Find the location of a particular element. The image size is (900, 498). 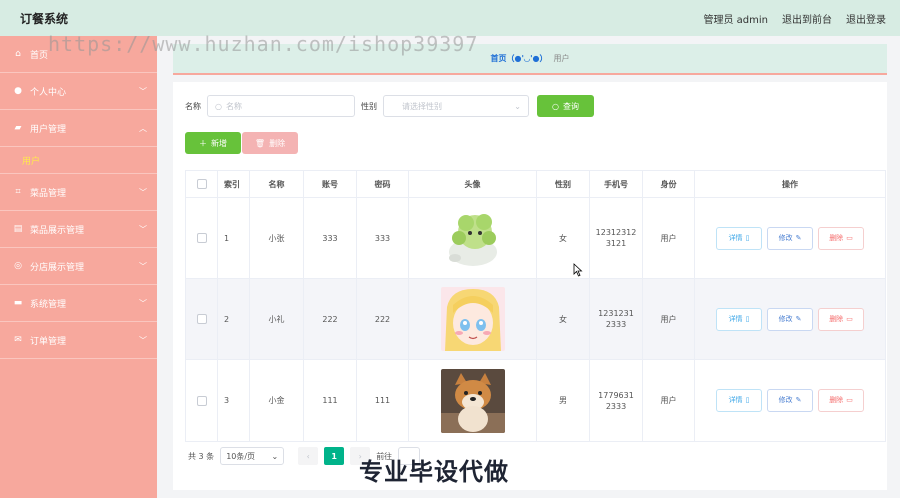

user-label: 管理员 admin is located at coordinates (735, 20).